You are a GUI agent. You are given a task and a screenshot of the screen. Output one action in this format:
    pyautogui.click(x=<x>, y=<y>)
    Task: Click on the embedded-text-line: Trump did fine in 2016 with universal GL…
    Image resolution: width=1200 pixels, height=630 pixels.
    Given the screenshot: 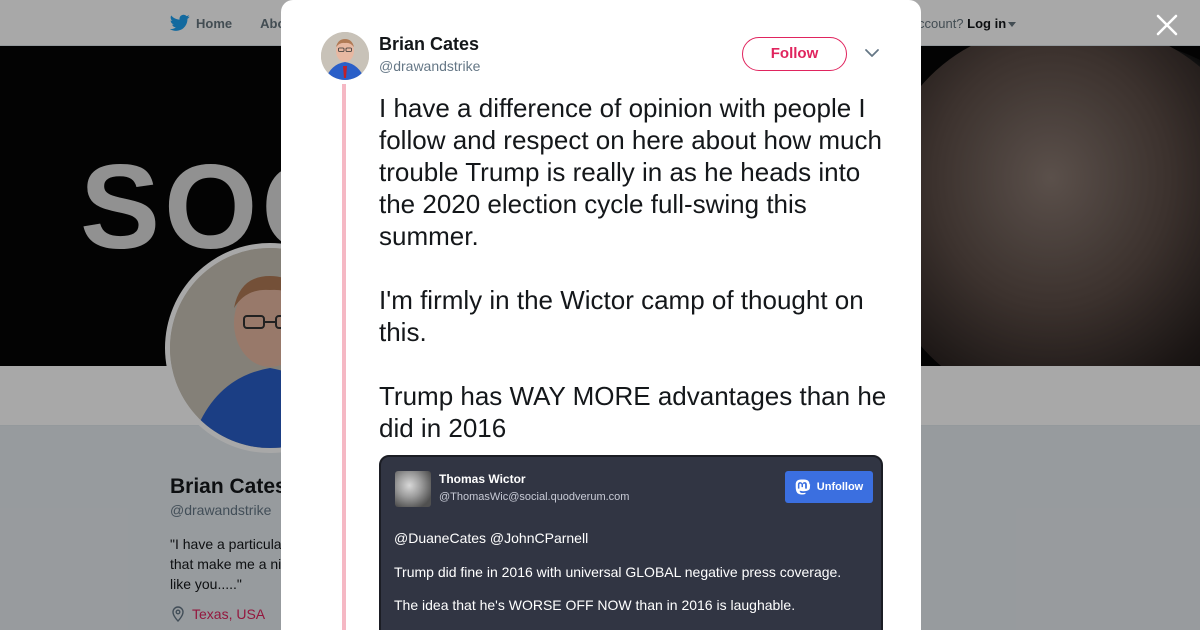 What is the action you would take?
    pyautogui.click(x=618, y=572)
    